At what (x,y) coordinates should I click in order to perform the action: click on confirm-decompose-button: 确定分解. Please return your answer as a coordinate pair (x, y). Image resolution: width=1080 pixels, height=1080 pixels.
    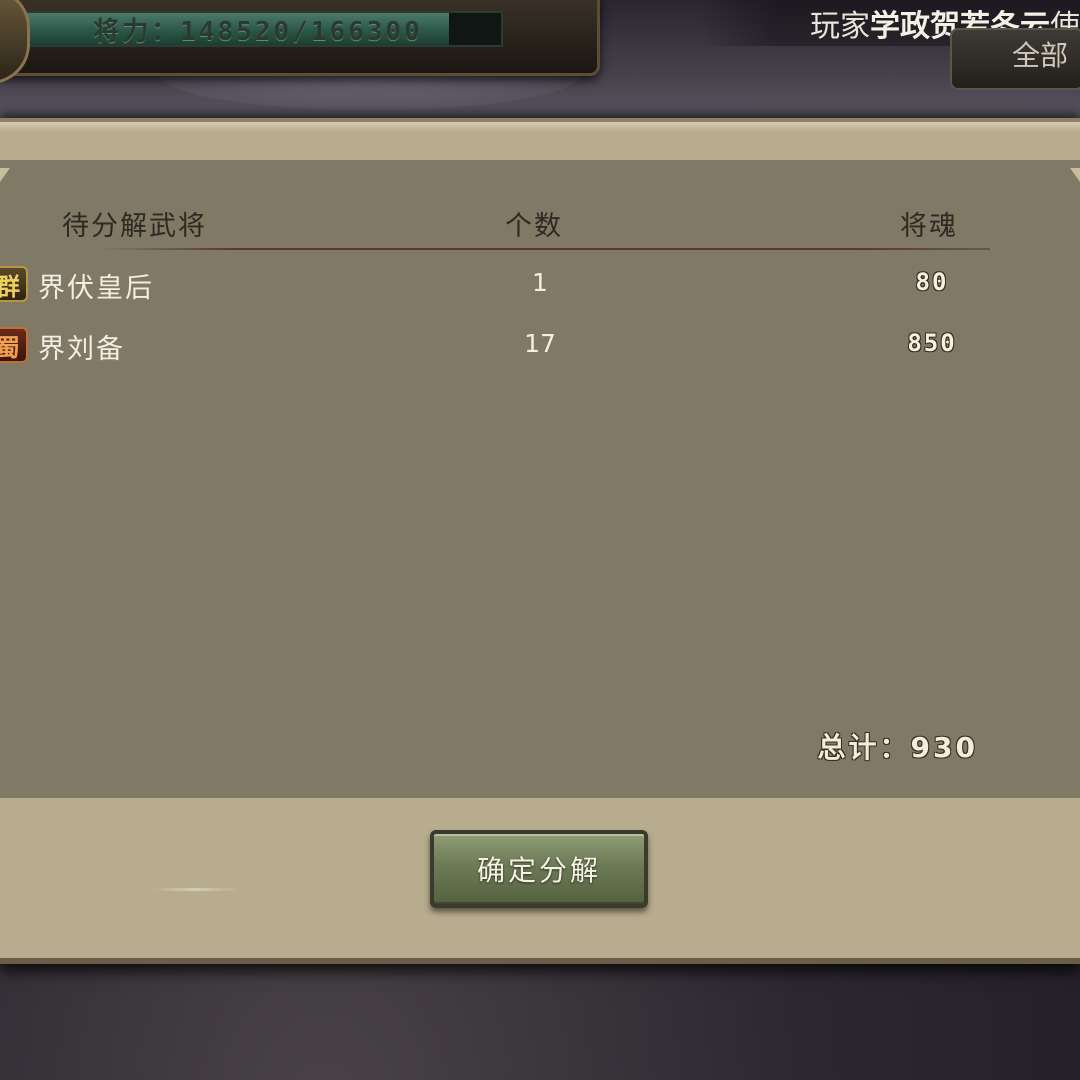
    Looking at the image, I should click on (539, 869).